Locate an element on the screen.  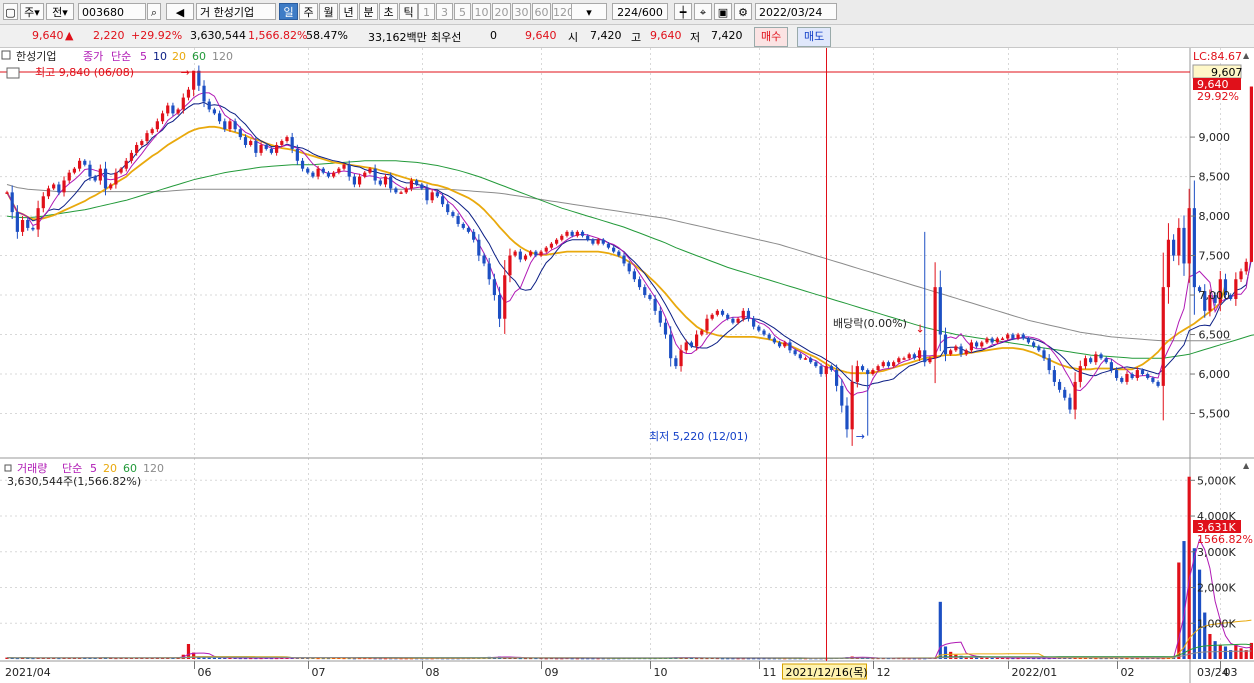
box-c-value: 29.92% is located at coordinates (1218, 96).